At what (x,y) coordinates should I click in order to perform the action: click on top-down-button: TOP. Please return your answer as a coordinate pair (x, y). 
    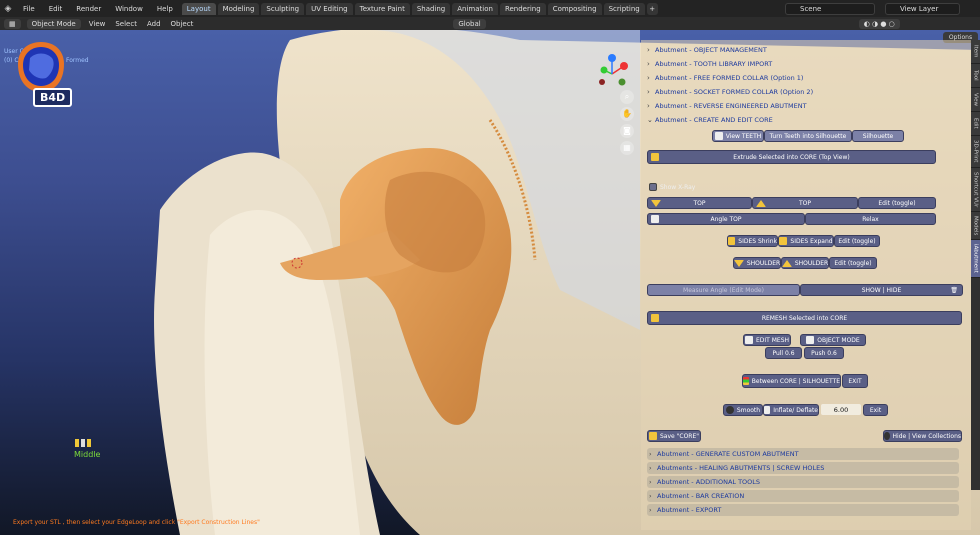
    Looking at the image, I should click on (699, 203).